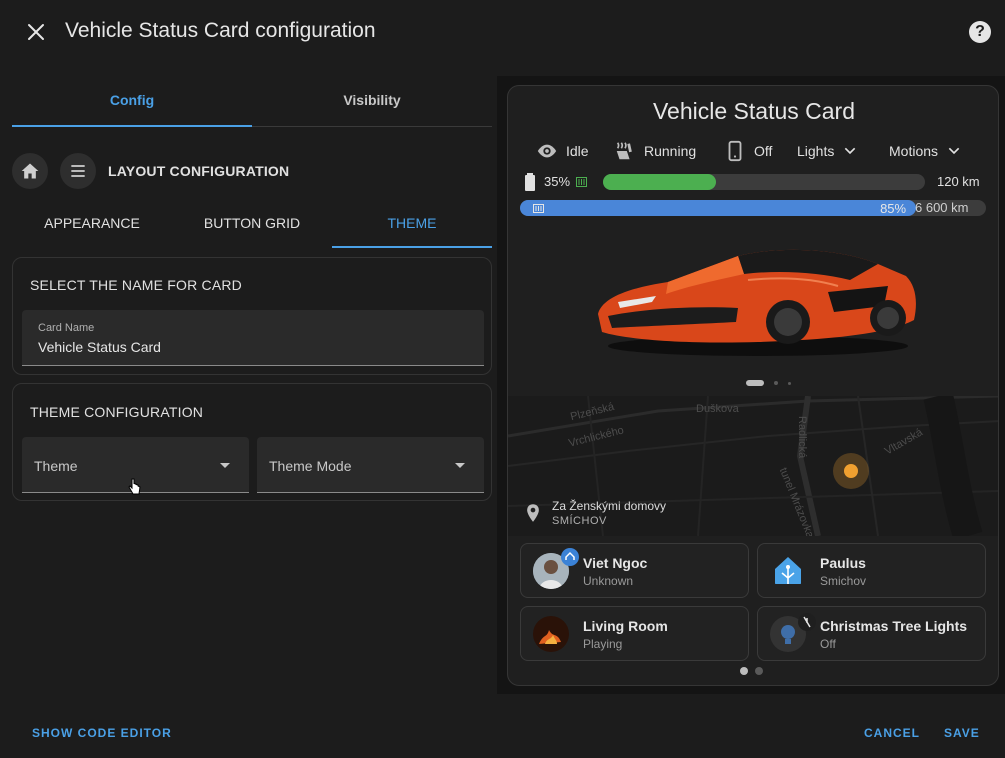 The width and height of the screenshot is (1005, 758). I want to click on layout-config-row: LAYOUT CONFIGURATION, so click(150, 171).